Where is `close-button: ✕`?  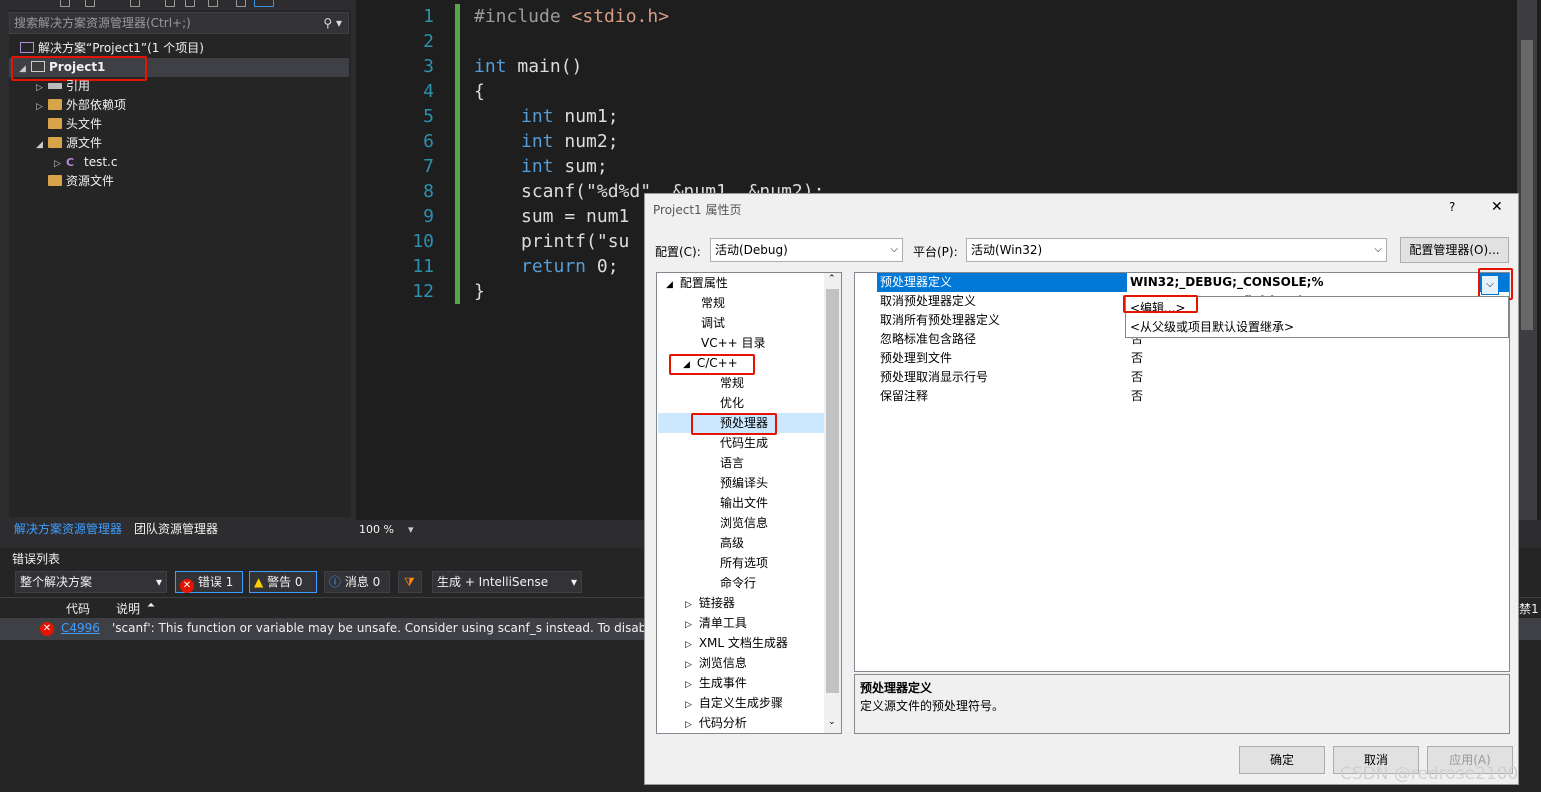
close-button: ✕ is located at coordinates (1497, 207).